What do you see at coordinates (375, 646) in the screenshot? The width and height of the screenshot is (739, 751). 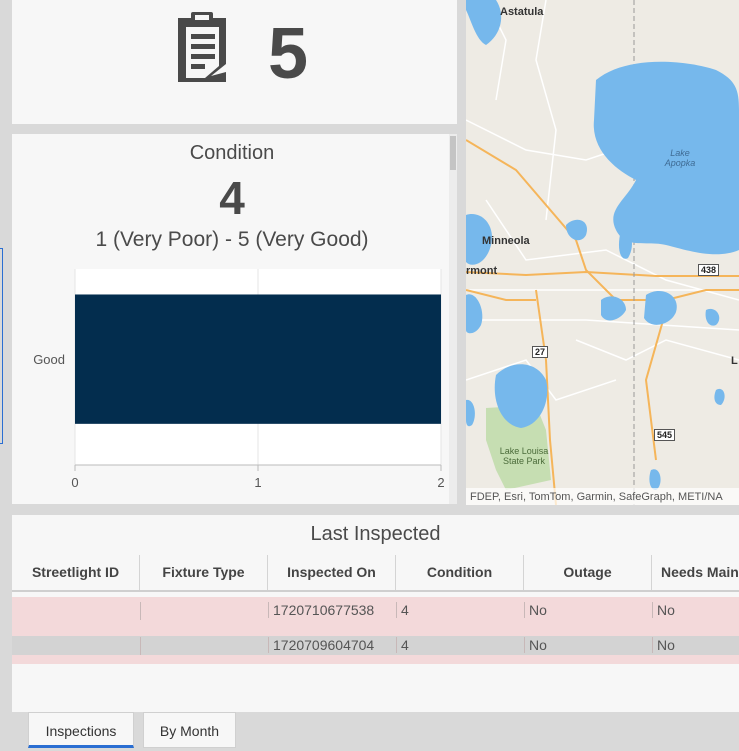 I see `table-row: 1720709604704 4 No No` at bounding box center [375, 646].